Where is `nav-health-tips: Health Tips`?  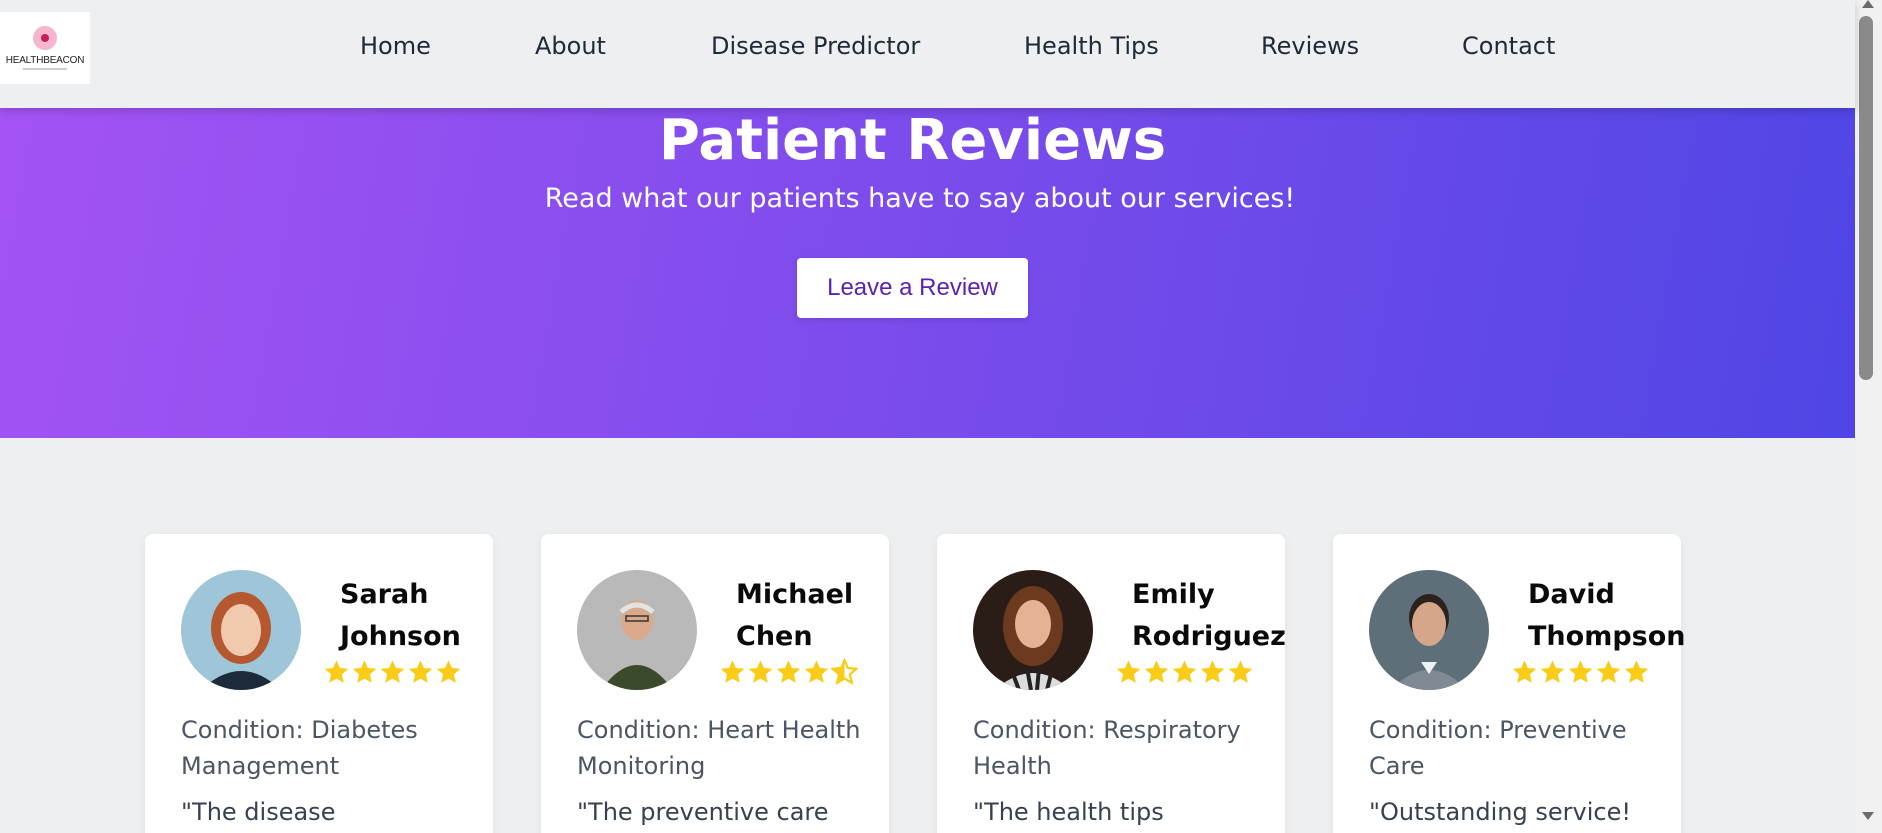 nav-health-tips: Health Tips is located at coordinates (1091, 46).